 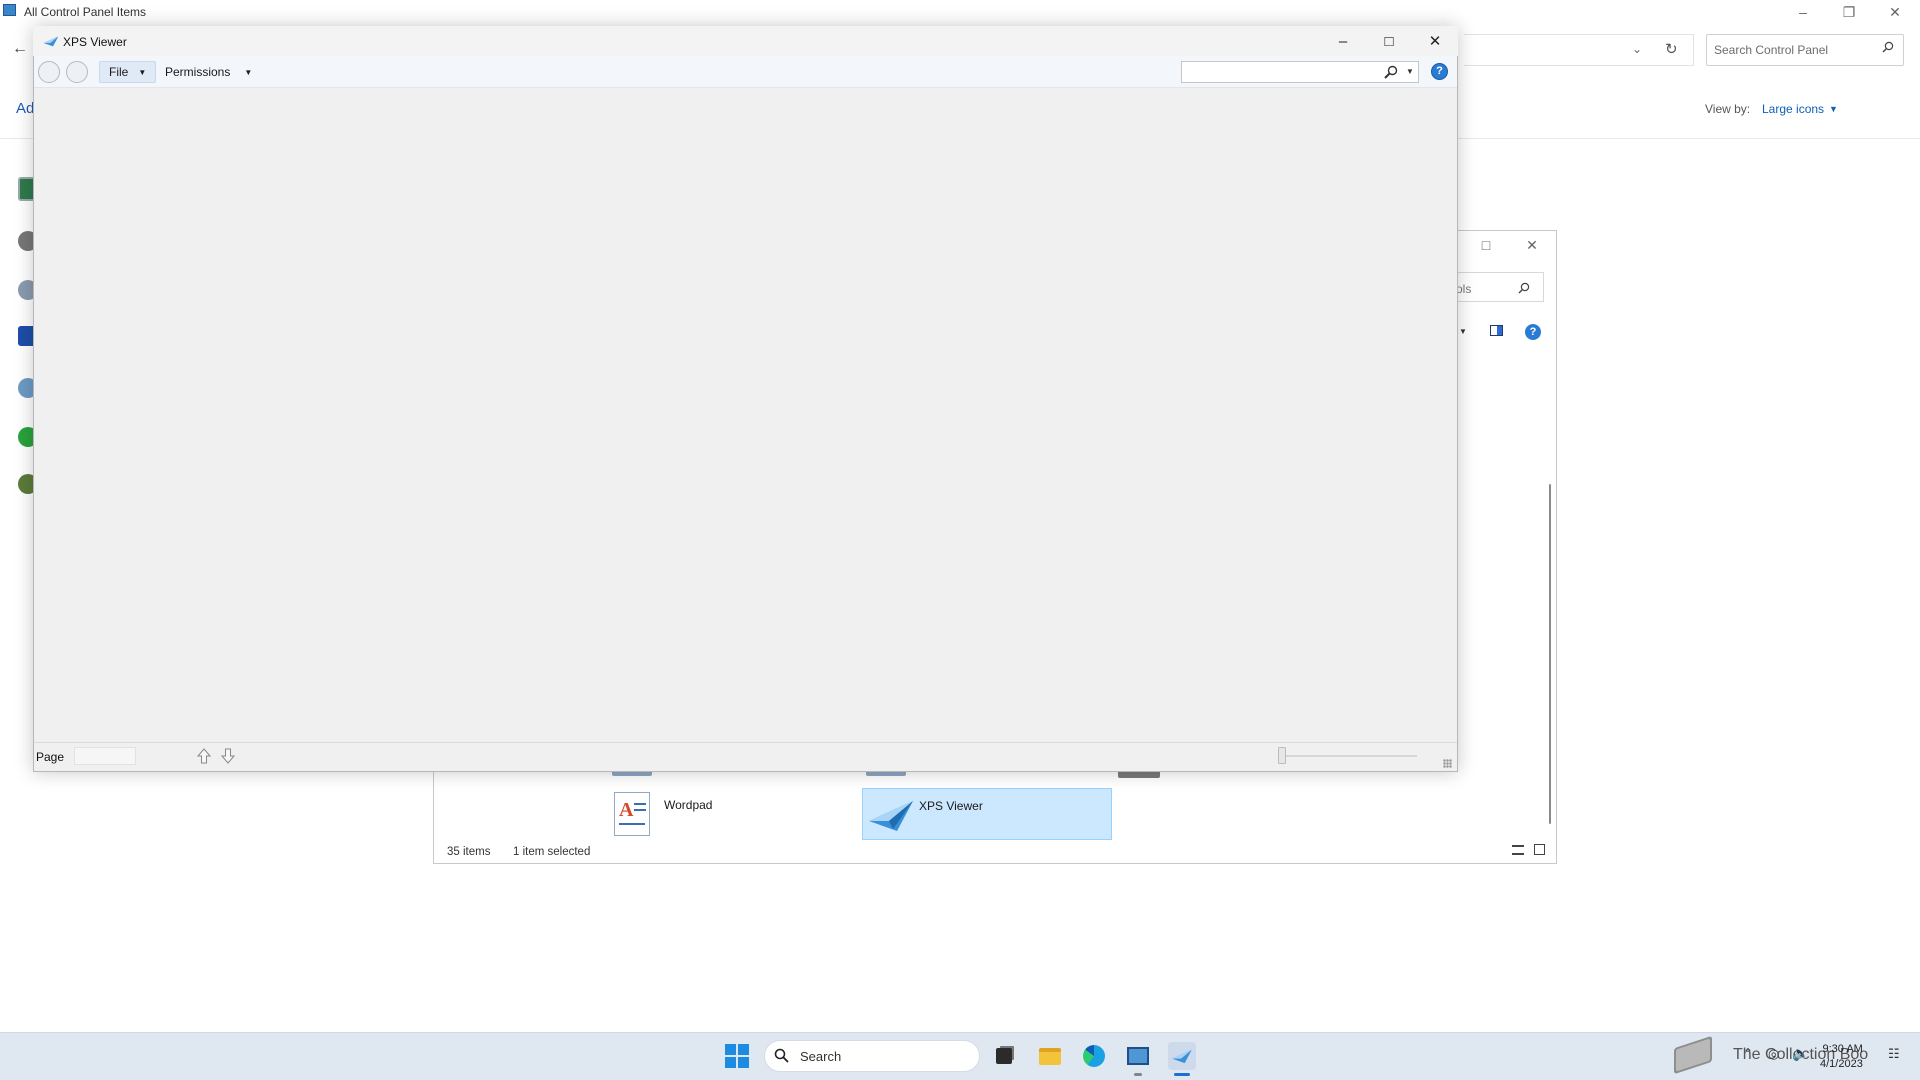 What do you see at coordinates (228, 756) in the screenshot?
I see `next-page-arrow-icon` at bounding box center [228, 756].